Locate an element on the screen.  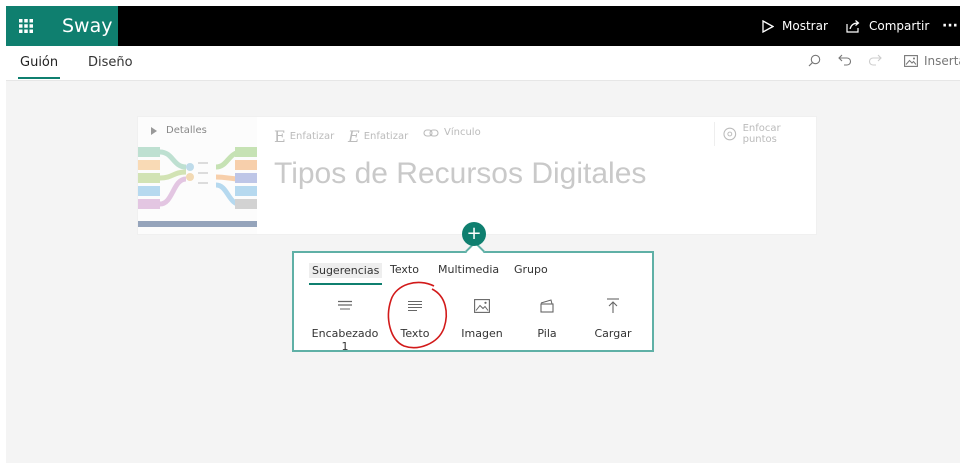
present-label: Mostrar is located at coordinates (805, 26).